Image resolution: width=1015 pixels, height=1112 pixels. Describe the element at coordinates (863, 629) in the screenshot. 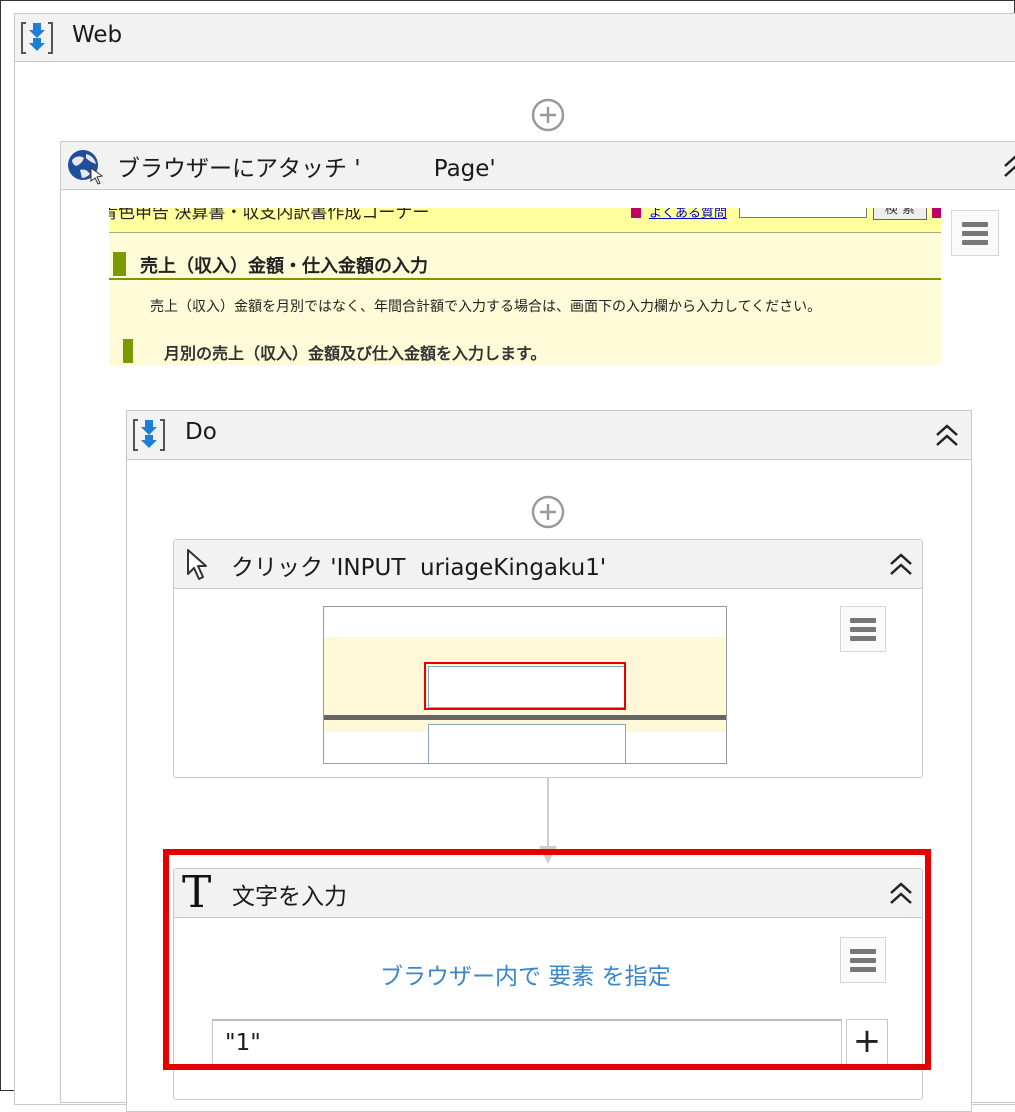

I see `click-activity-menu-button` at that location.